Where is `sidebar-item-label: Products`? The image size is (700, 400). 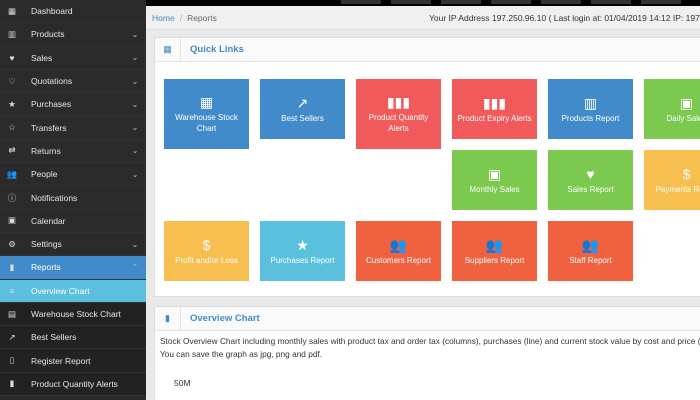
sidebar-item-label: Products is located at coordinates (48, 34).